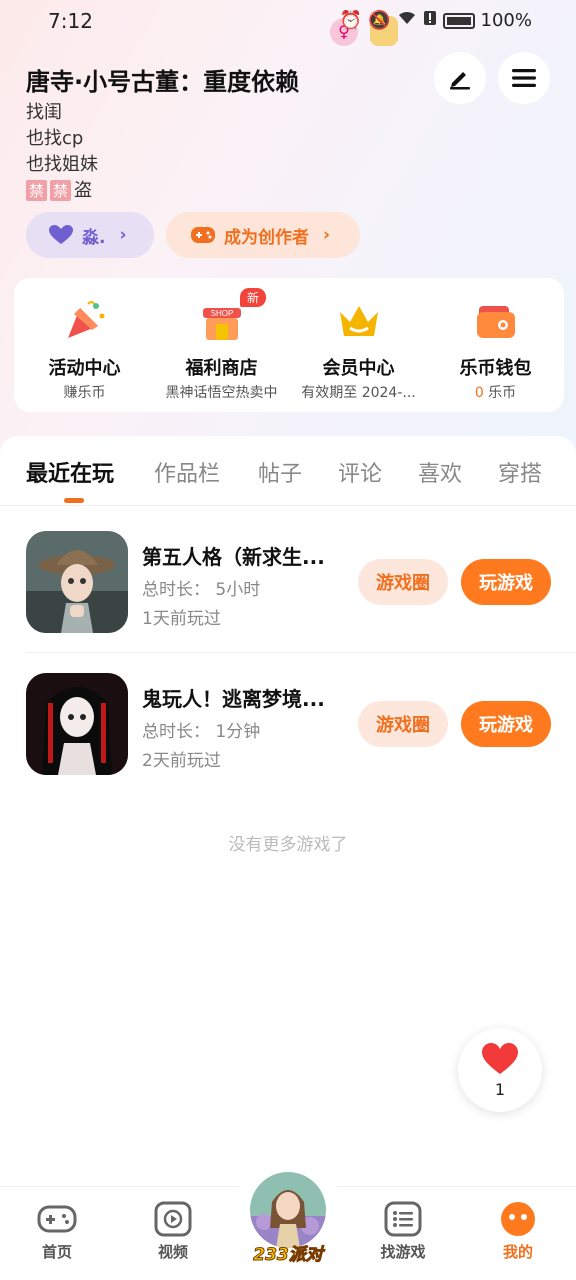  What do you see at coordinates (280, 472) in the screenshot?
I see `tab-posts: 帖子` at bounding box center [280, 472].